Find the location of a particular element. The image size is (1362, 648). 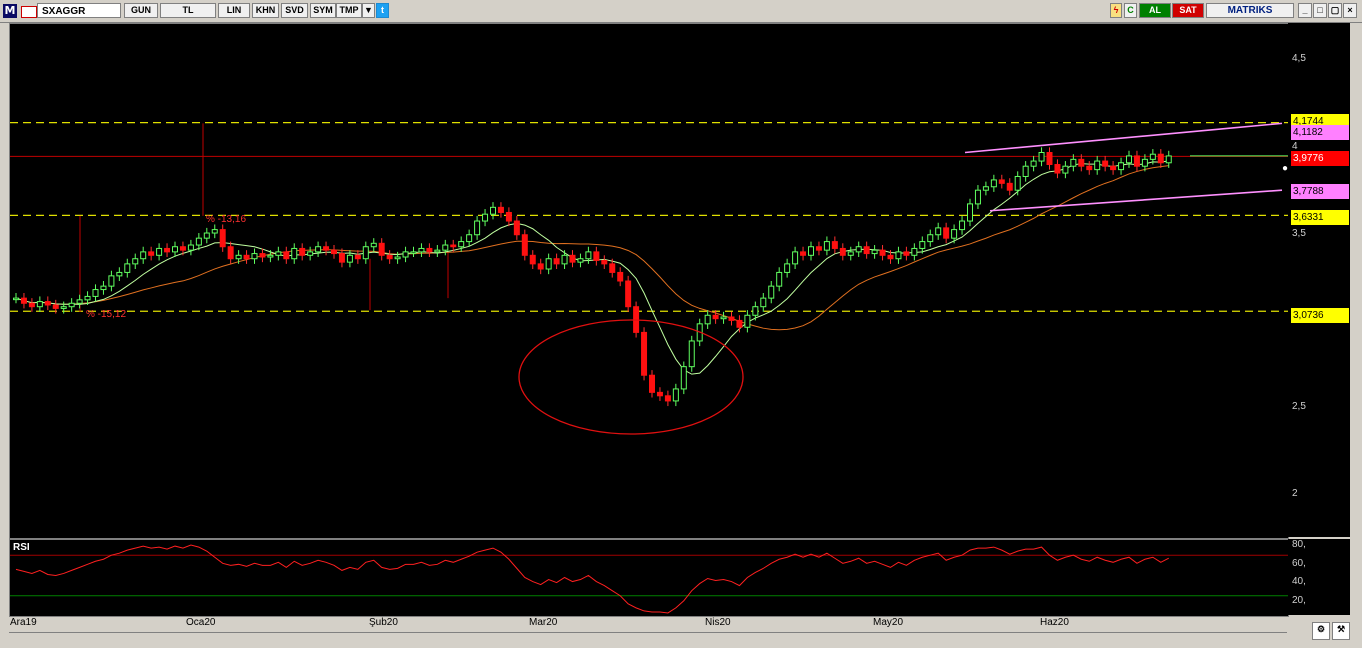

rsi-tick: 40, is located at coordinates (1299, 581).